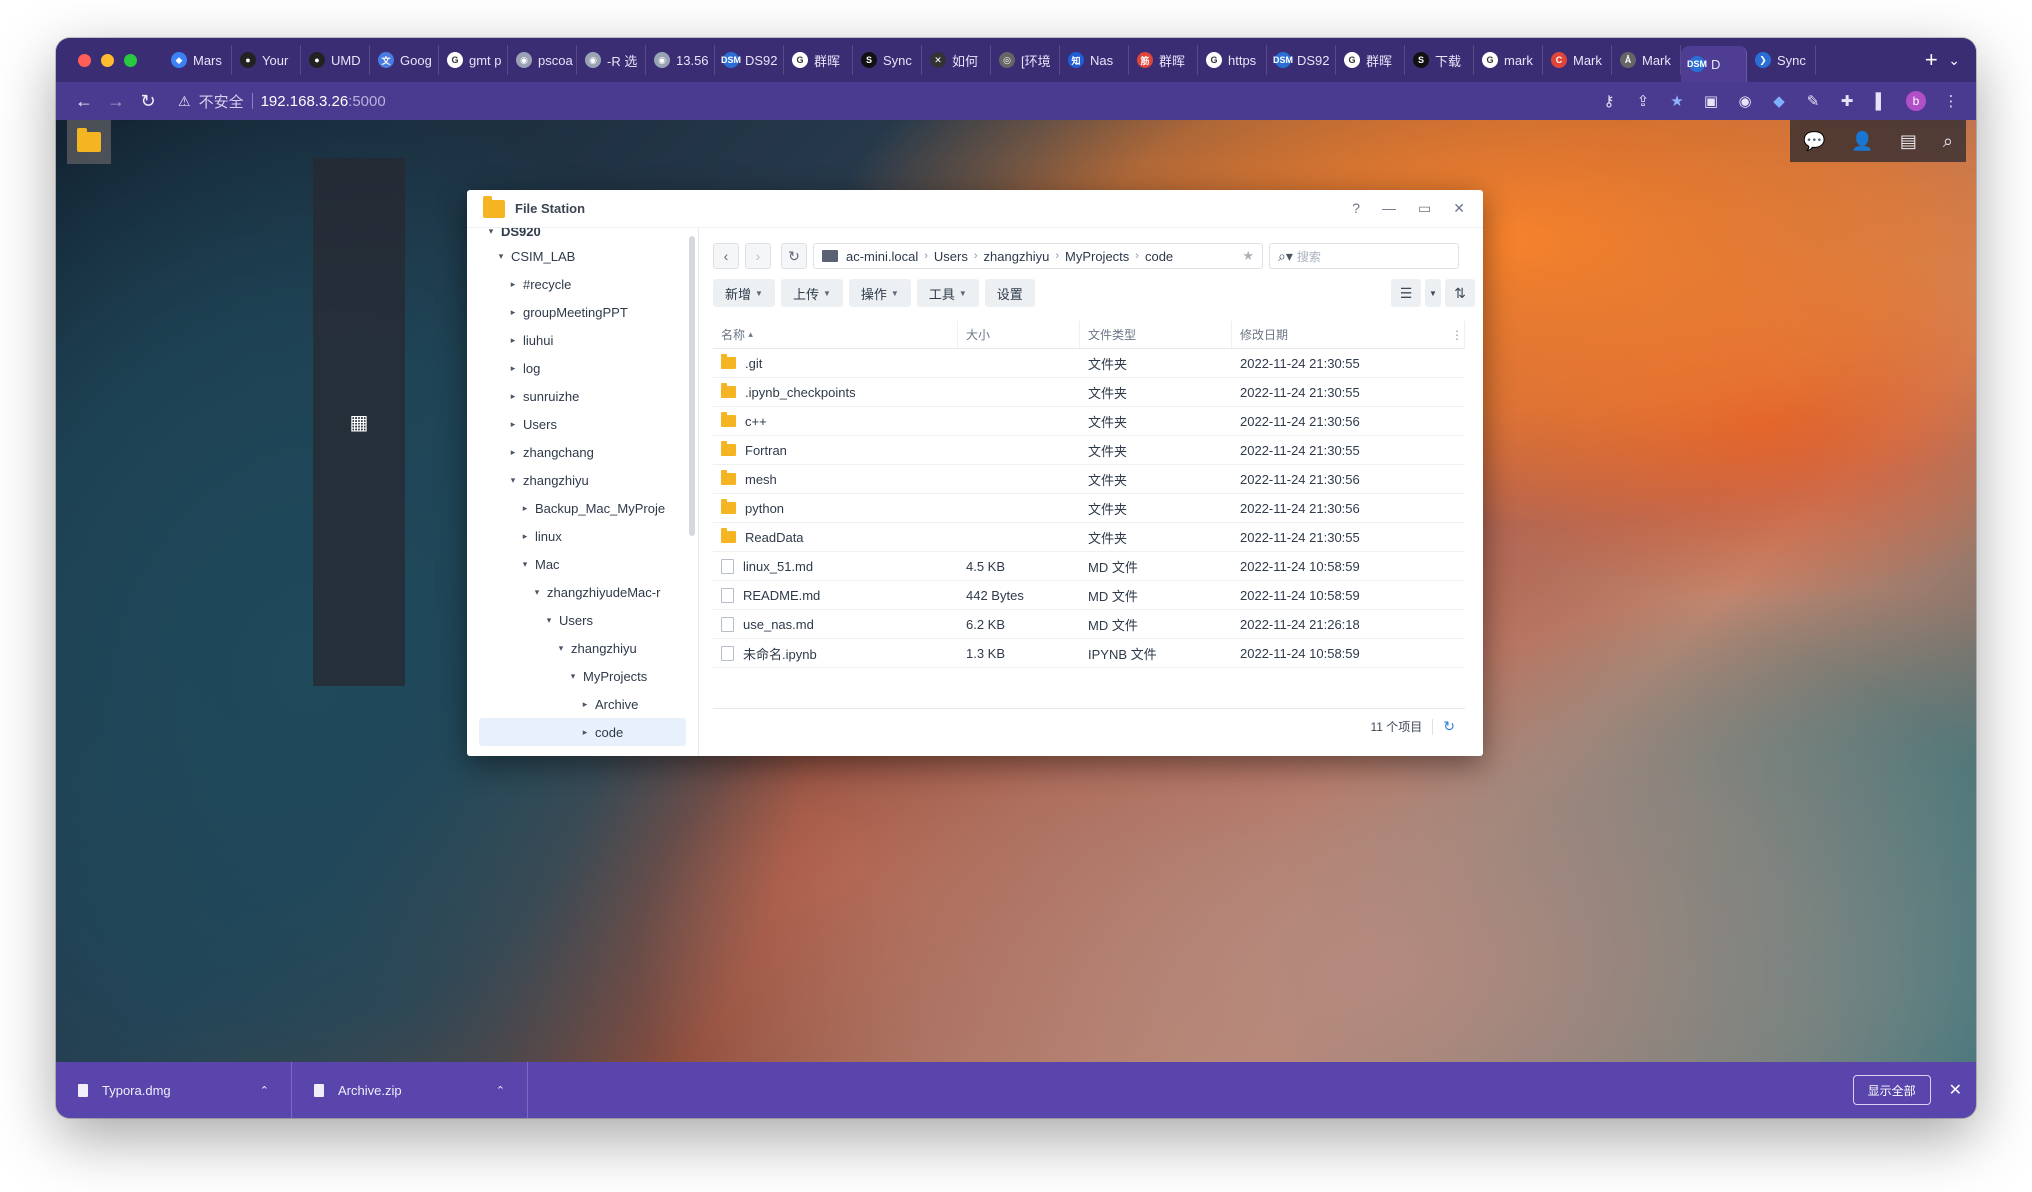 The height and width of the screenshot is (1192, 2032). I want to click on tab-search-icon: ⌄, so click(1954, 60).